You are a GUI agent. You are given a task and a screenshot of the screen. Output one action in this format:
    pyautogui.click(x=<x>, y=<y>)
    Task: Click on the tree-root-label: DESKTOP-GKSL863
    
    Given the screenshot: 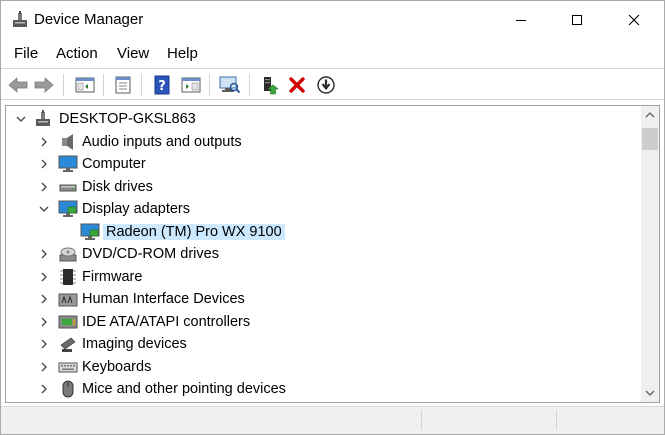 What is the action you would take?
    pyautogui.click(x=127, y=119)
    